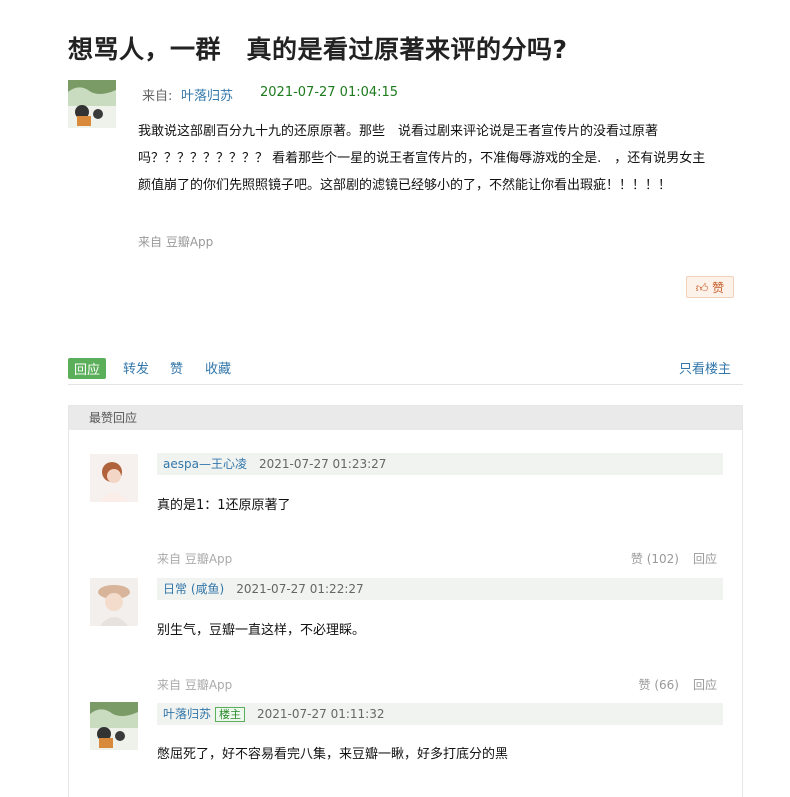  Describe the element at coordinates (230, 714) in the screenshot. I see `owner-badge: 楼主` at that location.